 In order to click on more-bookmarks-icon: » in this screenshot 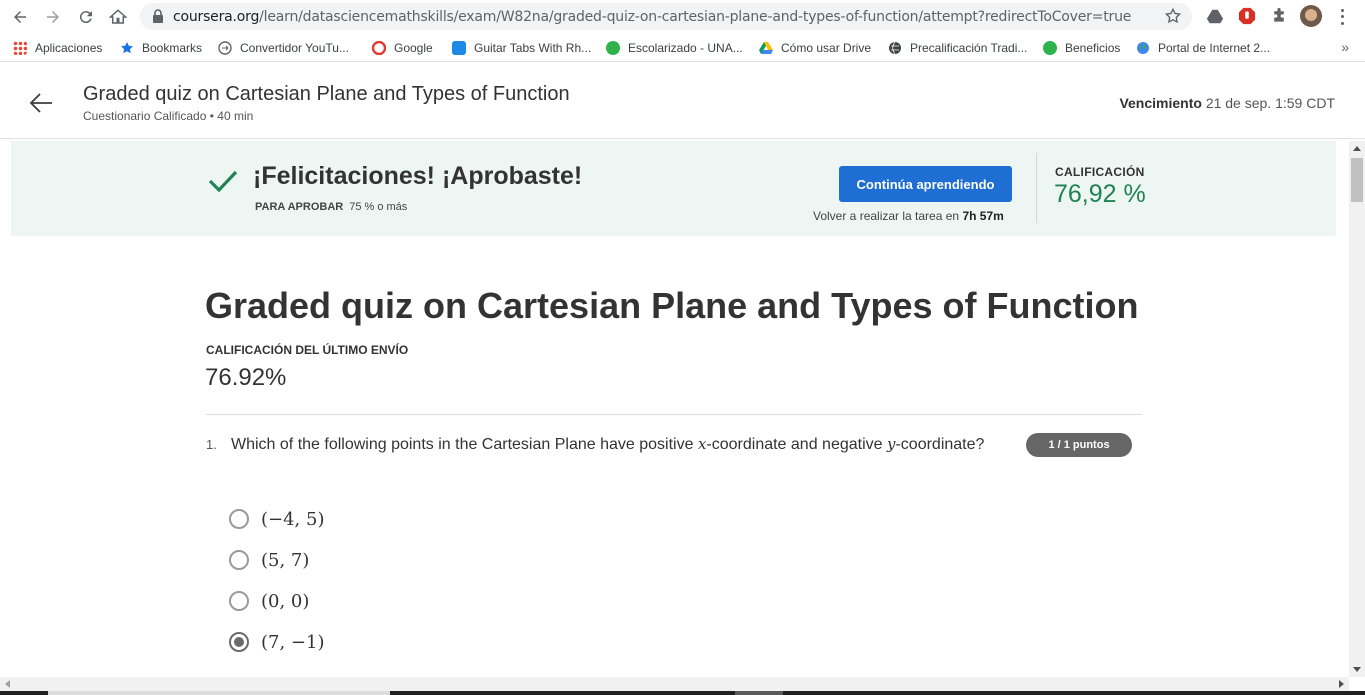, I will do `click(1345, 47)`.